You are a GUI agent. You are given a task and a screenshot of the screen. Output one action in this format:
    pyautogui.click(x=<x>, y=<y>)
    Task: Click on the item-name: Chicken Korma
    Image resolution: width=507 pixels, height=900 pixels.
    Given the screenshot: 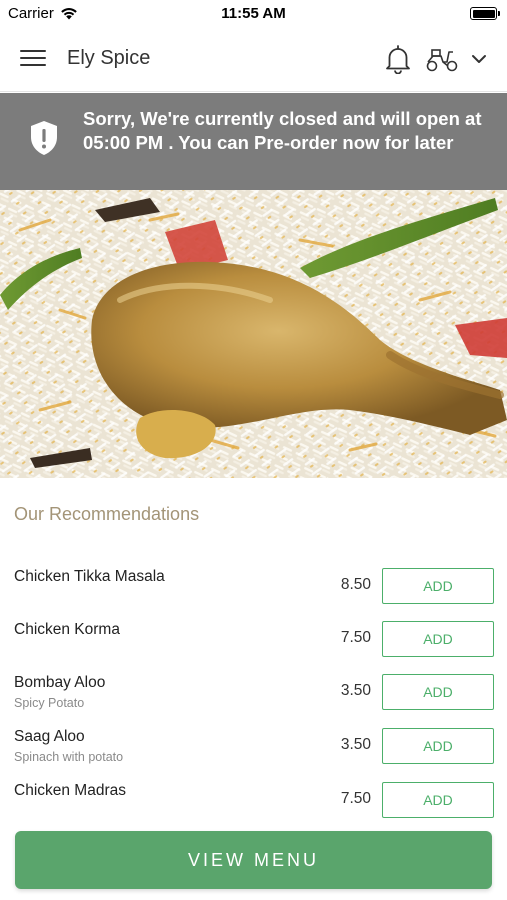 What is the action you would take?
    pyautogui.click(x=67, y=629)
    